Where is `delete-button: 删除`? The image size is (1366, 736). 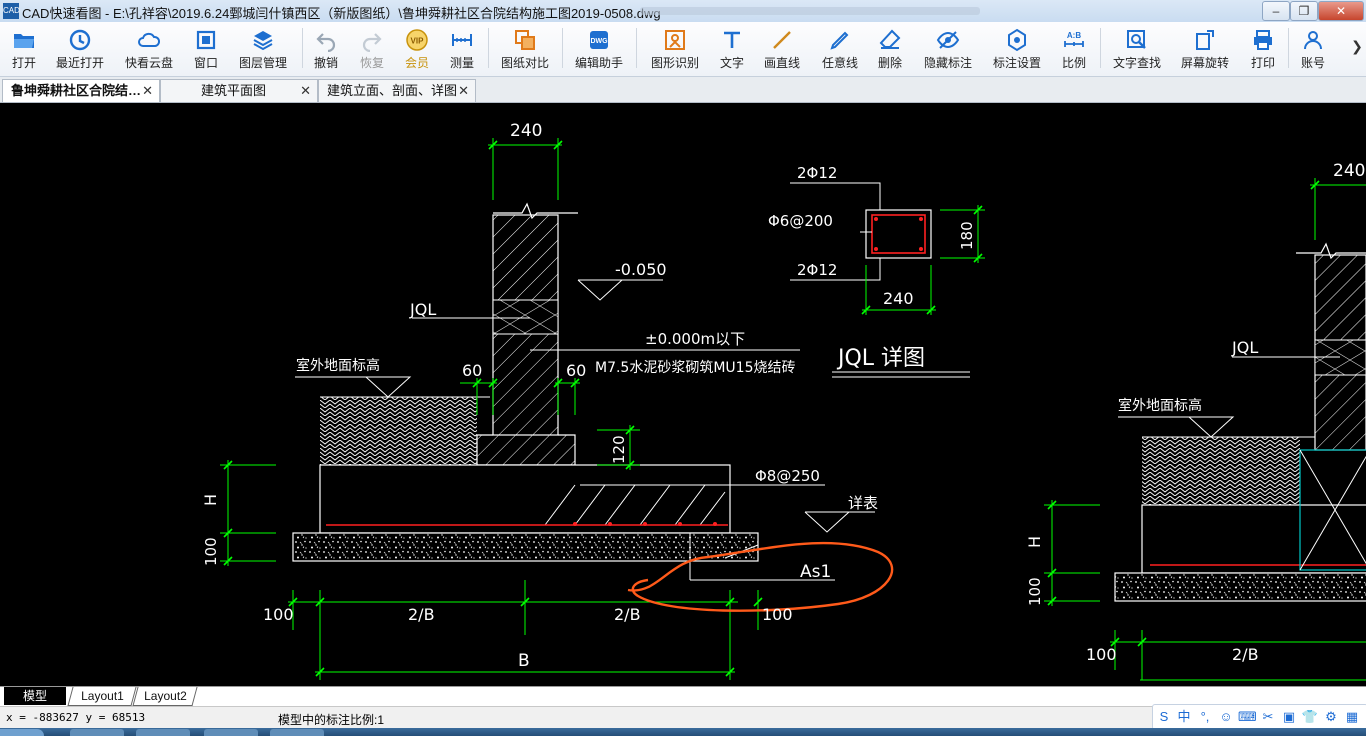
delete-button: 删除 is located at coordinates (890, 49).